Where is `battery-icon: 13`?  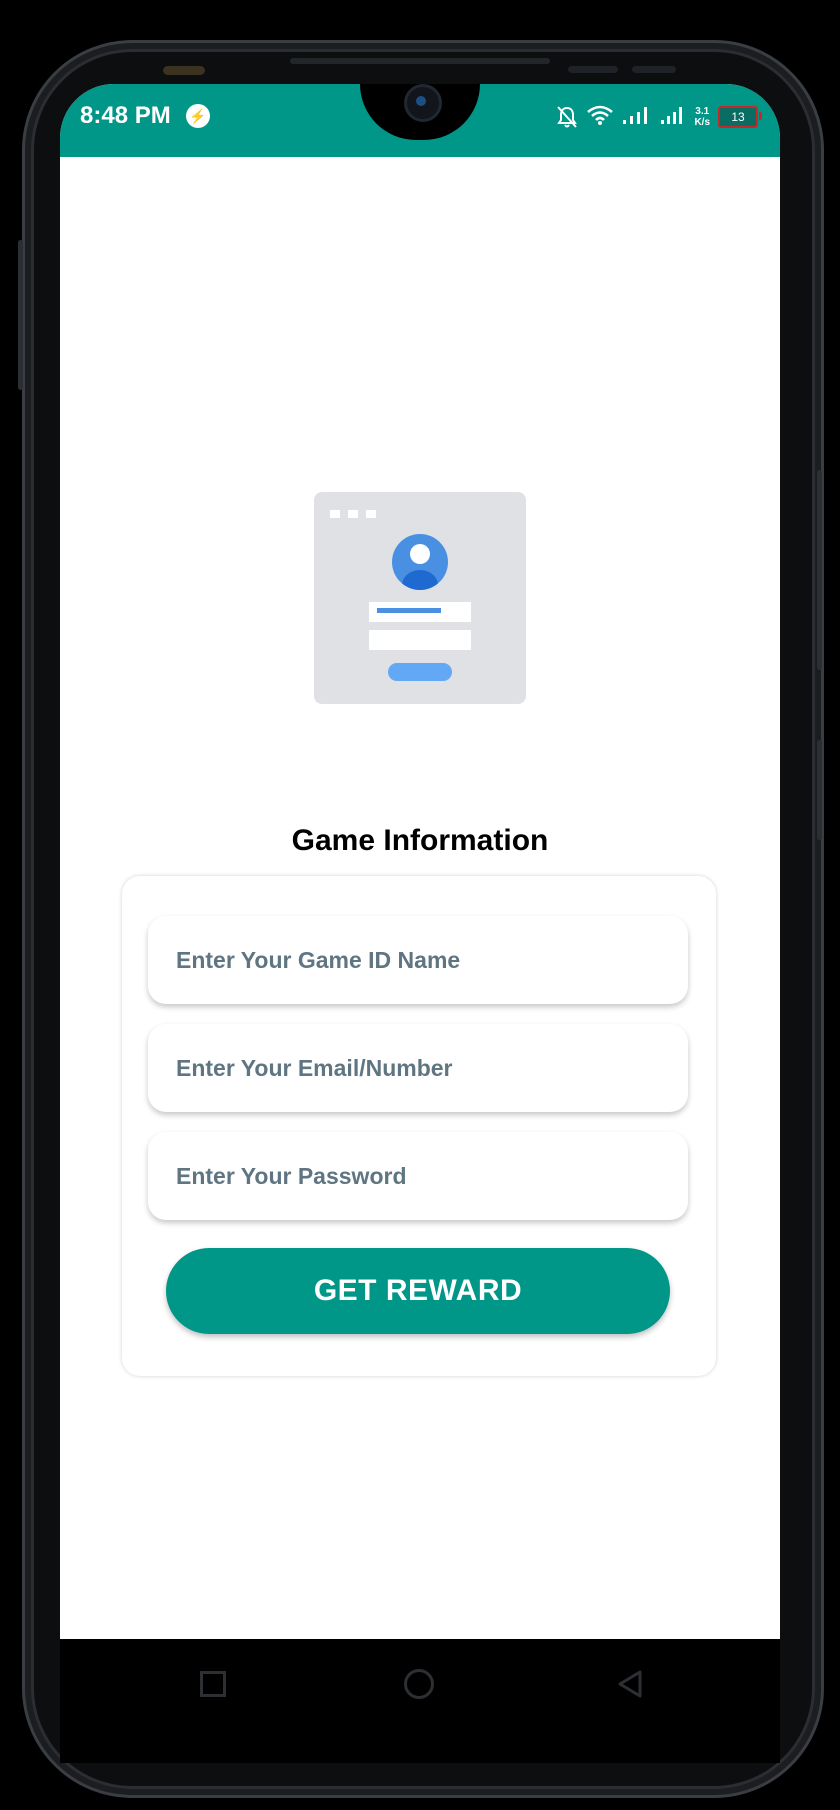
battery-icon: 13 is located at coordinates (740, 117).